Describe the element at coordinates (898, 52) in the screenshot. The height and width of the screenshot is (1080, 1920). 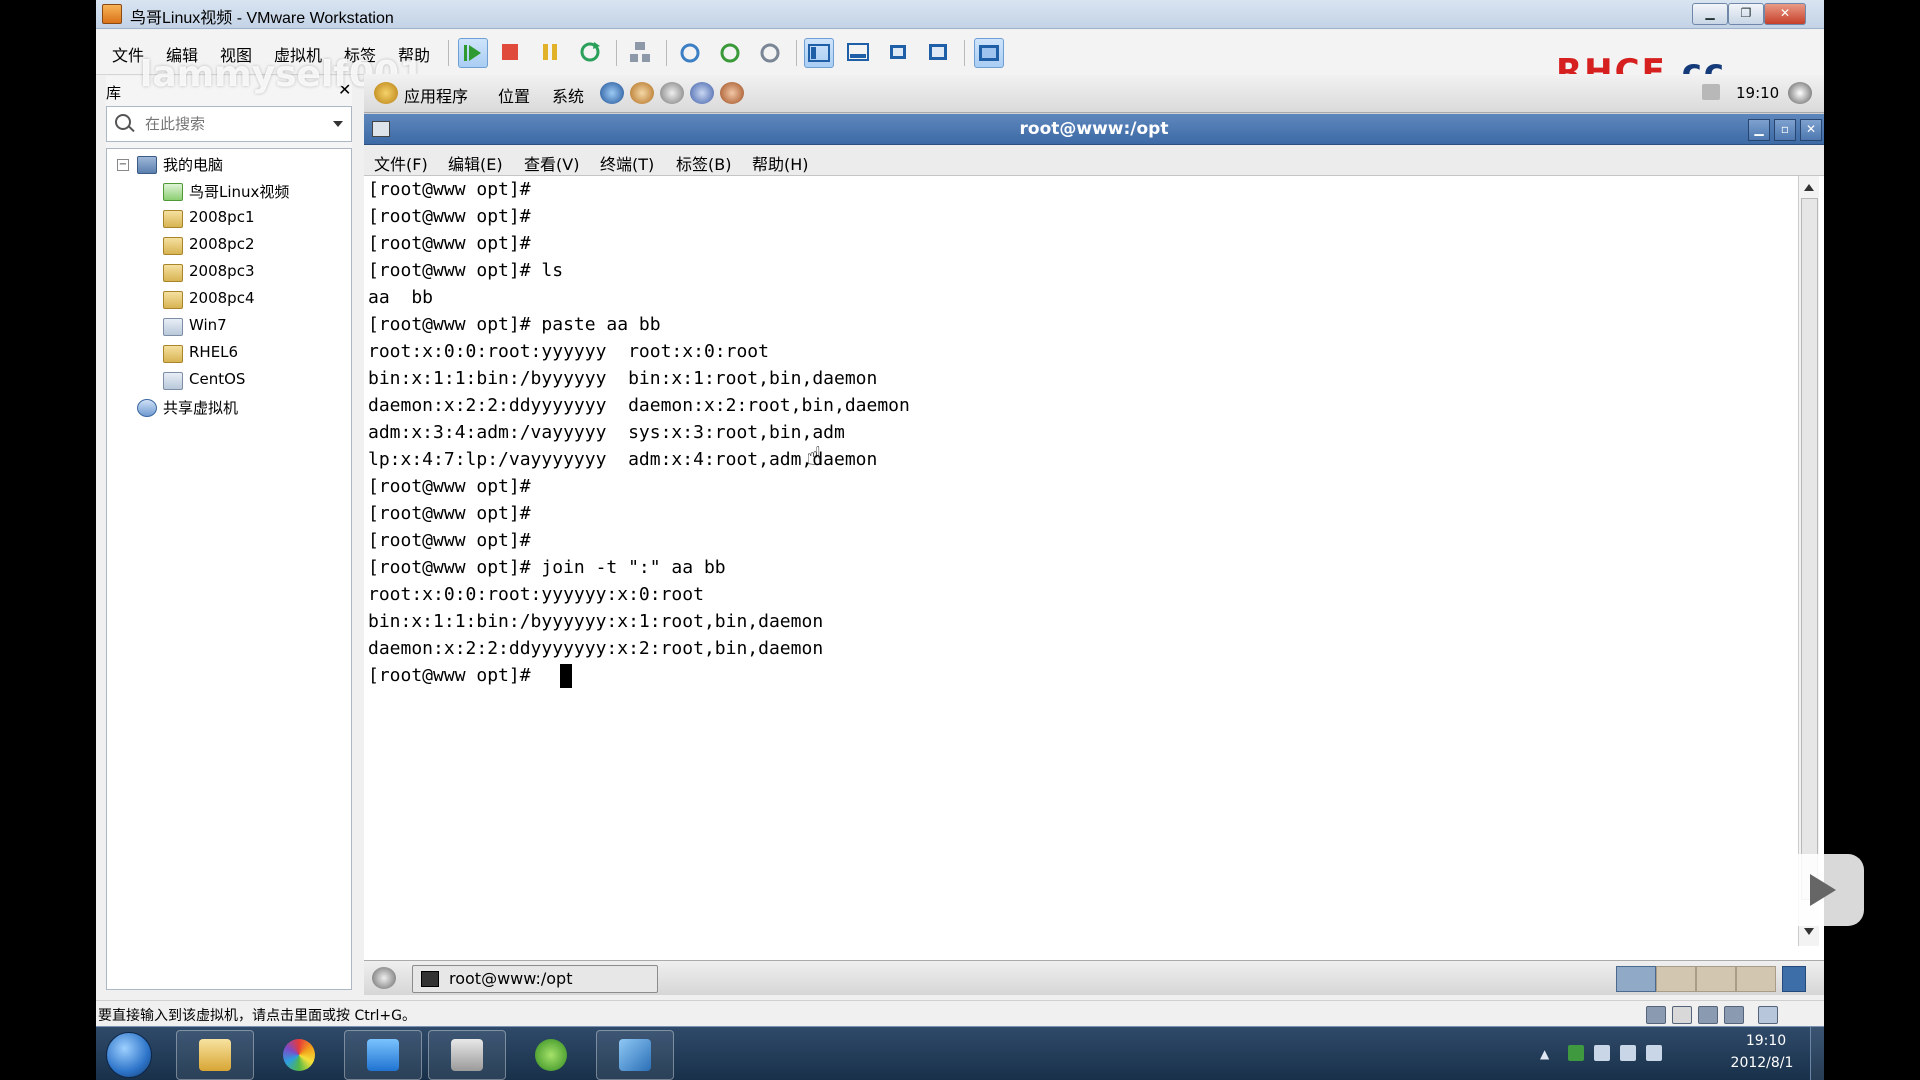
I see `full-screen-icon` at that location.